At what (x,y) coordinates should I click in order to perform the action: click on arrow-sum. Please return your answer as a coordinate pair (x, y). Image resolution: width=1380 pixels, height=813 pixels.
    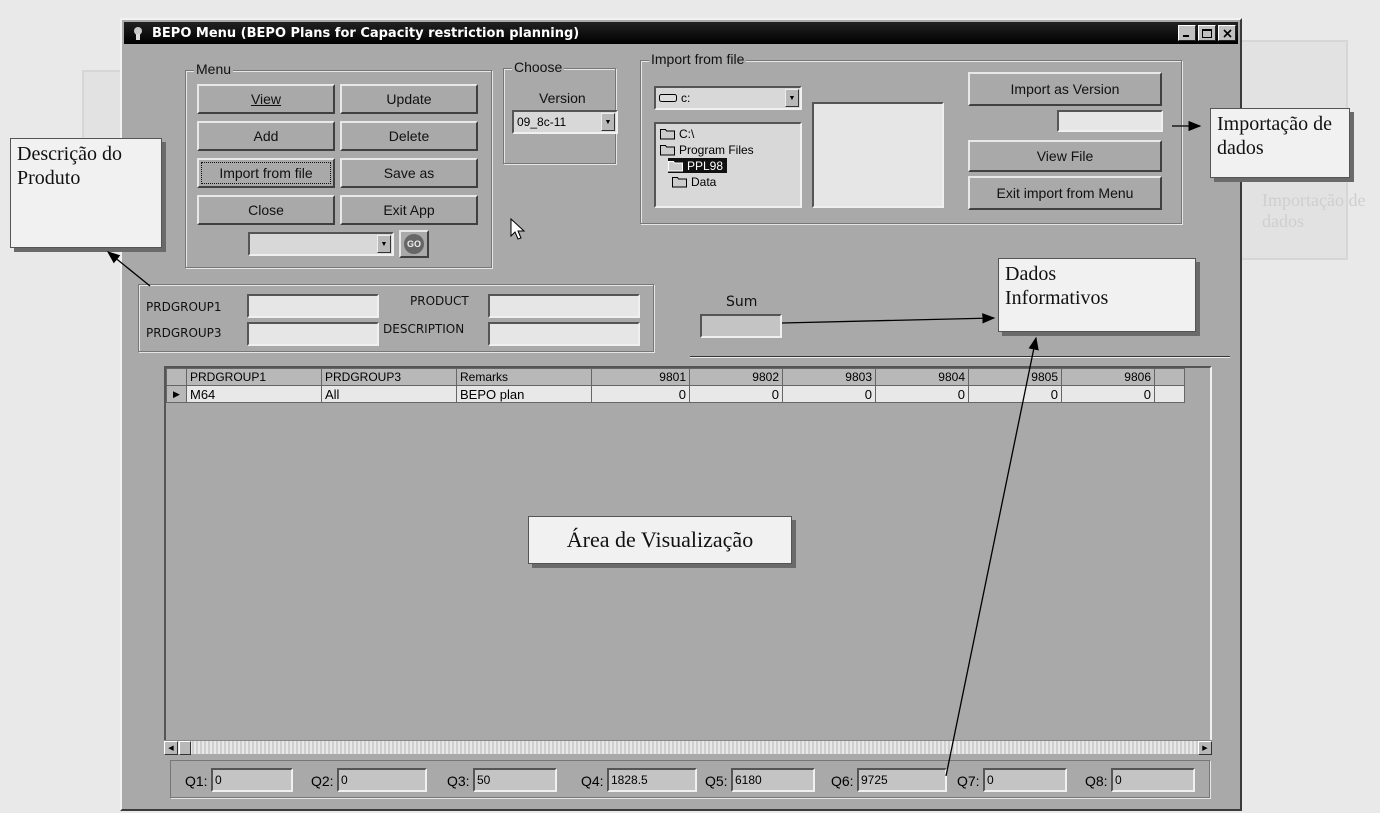
    Looking at the image, I should click on (888, 318).